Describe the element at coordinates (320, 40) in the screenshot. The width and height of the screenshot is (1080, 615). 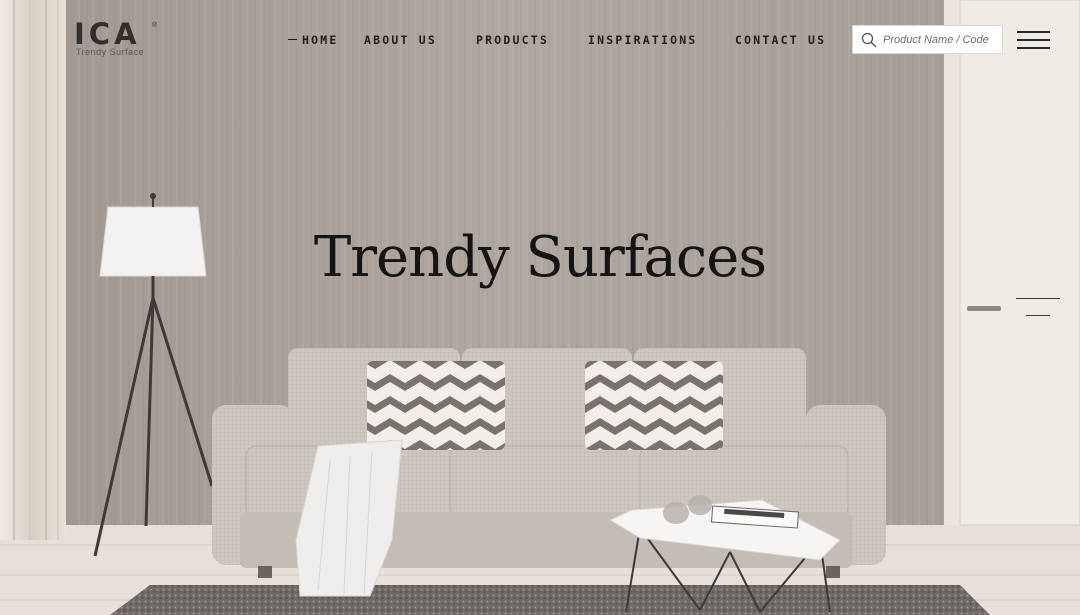
I see `nav-item-label: HOME` at that location.